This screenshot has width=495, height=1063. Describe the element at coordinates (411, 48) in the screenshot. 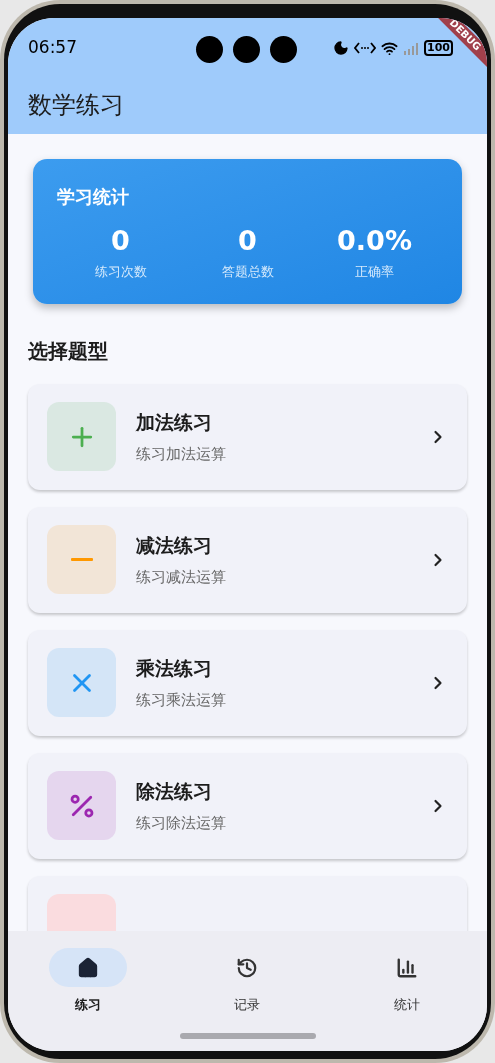

I see `signal-icon` at that location.